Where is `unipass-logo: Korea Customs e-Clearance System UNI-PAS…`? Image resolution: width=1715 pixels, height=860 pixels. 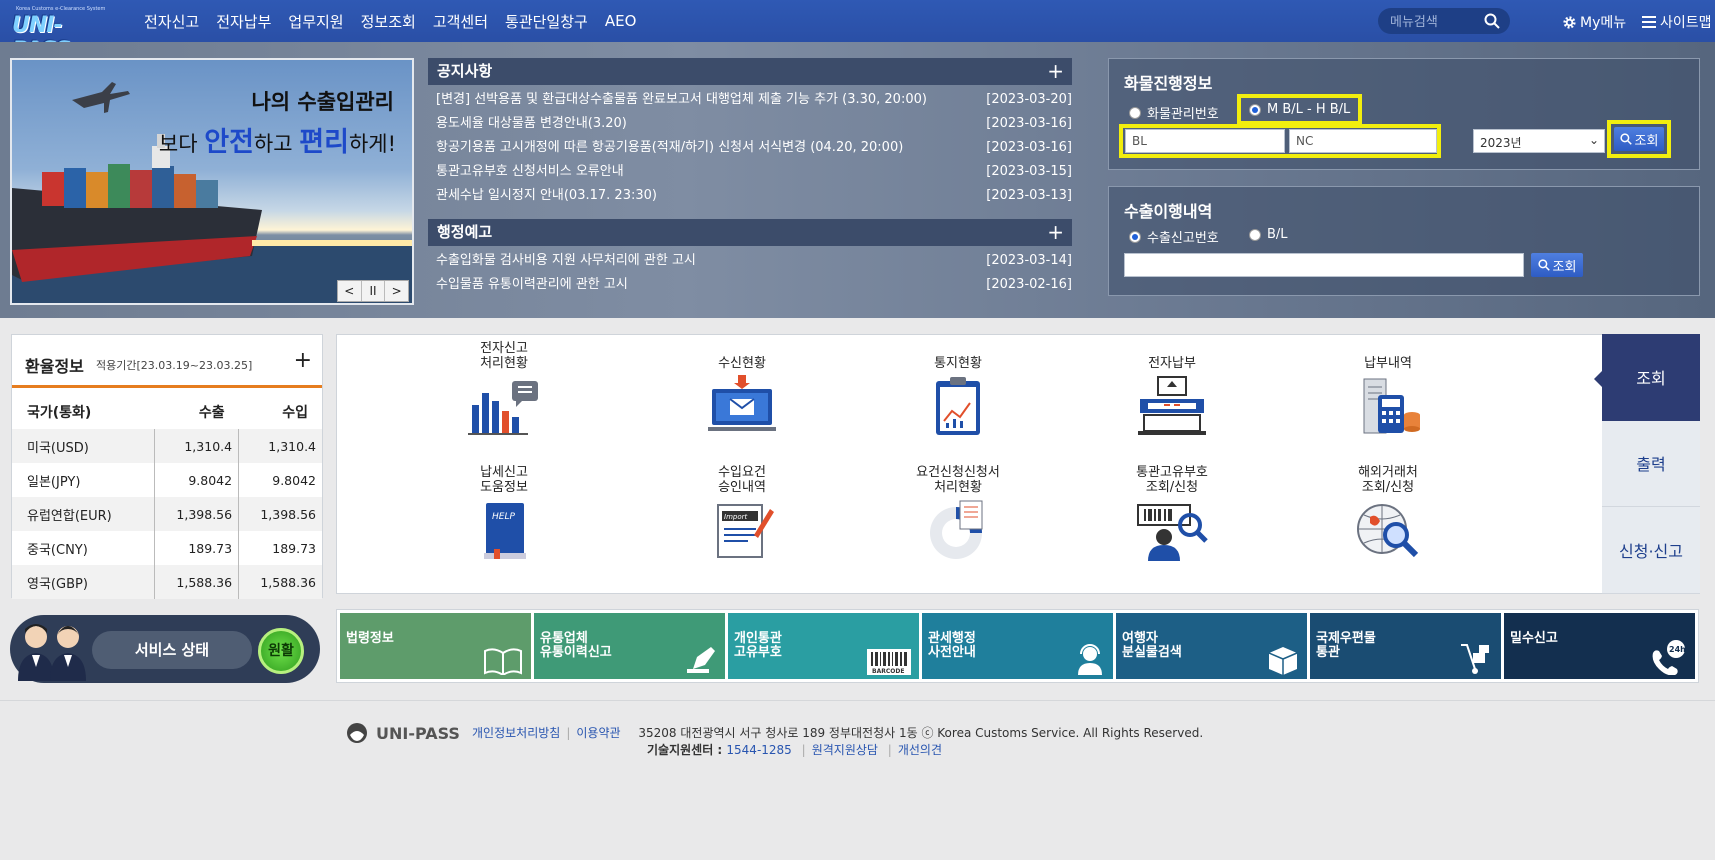 unipass-logo: Korea Customs e-Clearance System UNI-PAS… is located at coordinates (62, 34).